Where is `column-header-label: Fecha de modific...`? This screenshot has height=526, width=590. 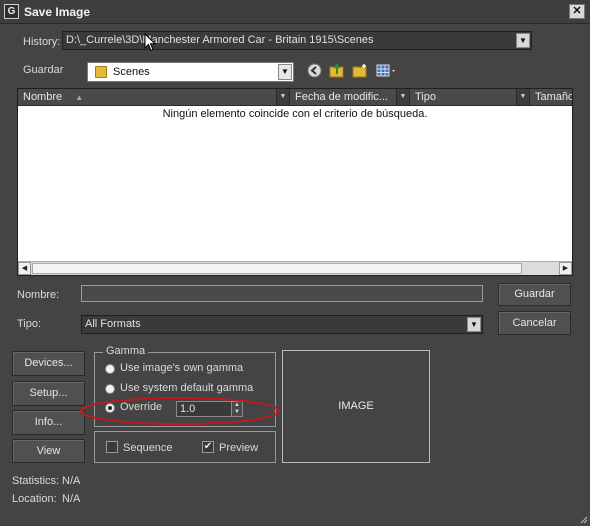
column-header-label: Fecha de modific... is located at coordinates (341, 97).